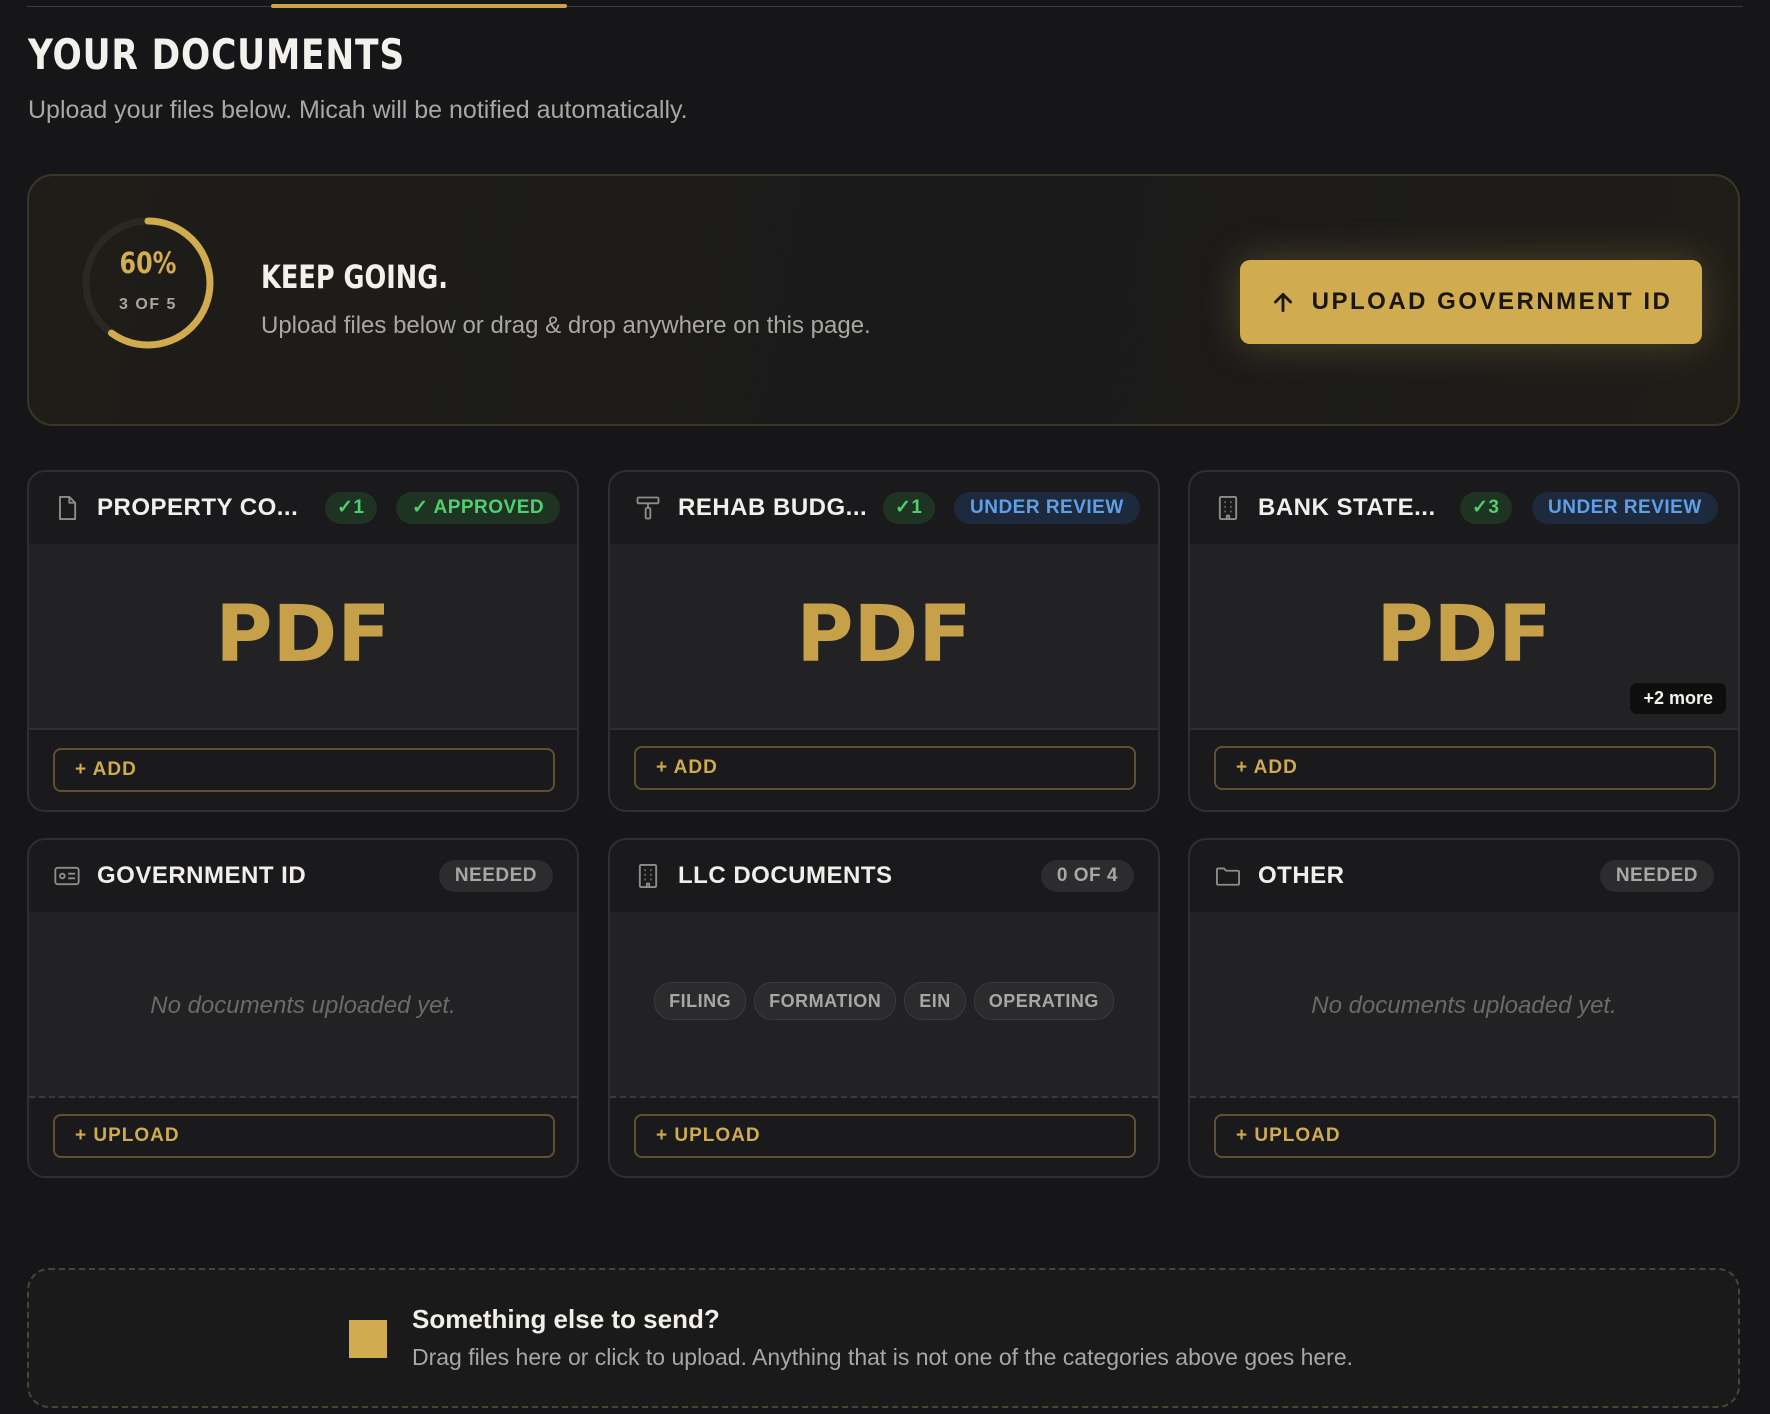 This screenshot has height=1414, width=1770. I want to click on card-title: LLC DOCUMENTS, so click(785, 875).